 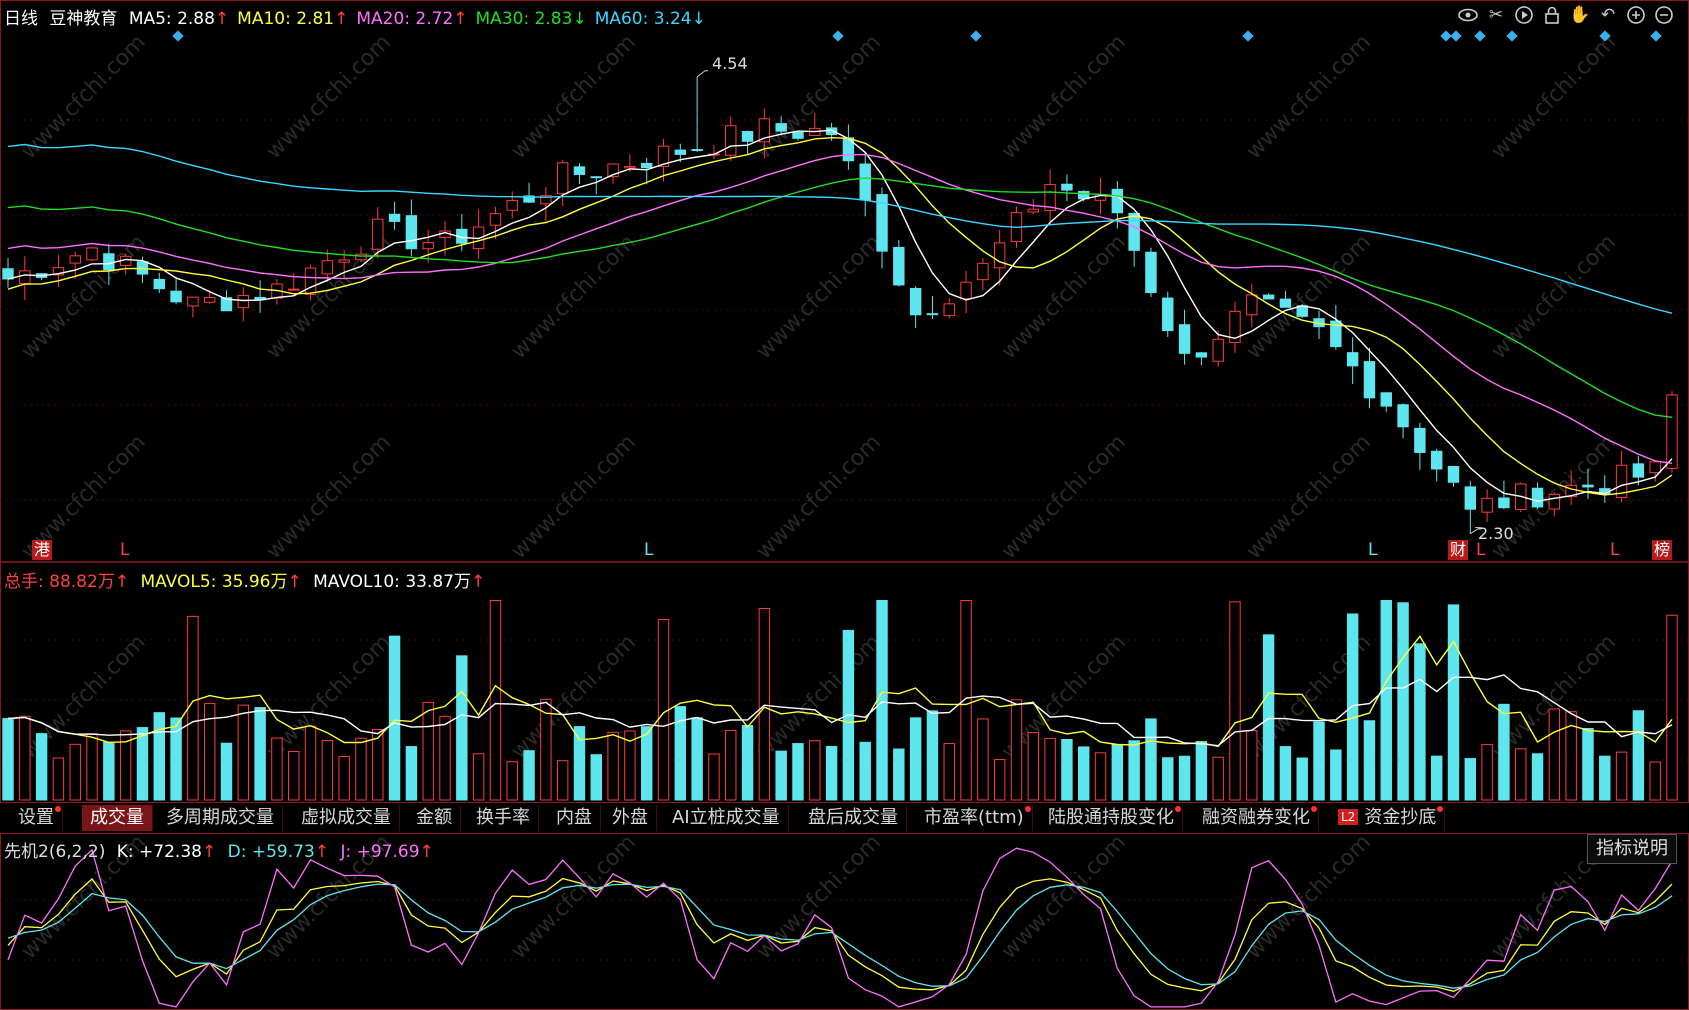 I want to click on tab-label: 虚拟成交量, so click(x=346, y=817).